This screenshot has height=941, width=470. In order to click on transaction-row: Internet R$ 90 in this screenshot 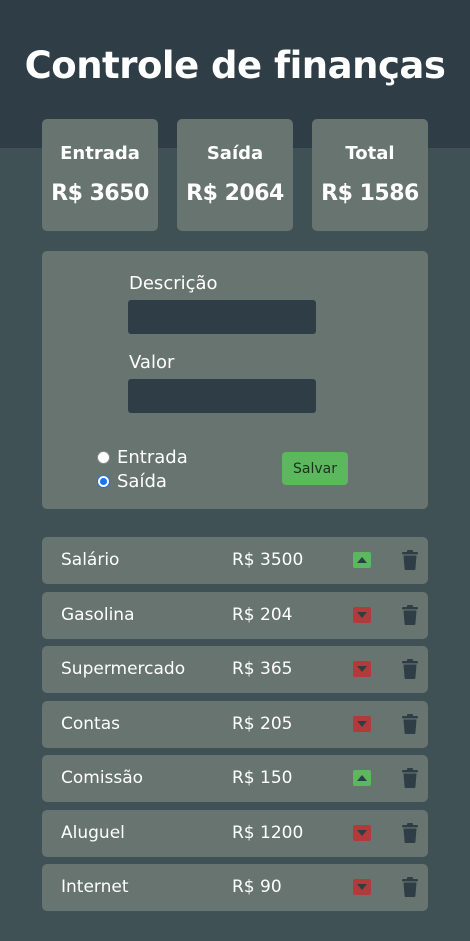, I will do `click(235, 887)`.